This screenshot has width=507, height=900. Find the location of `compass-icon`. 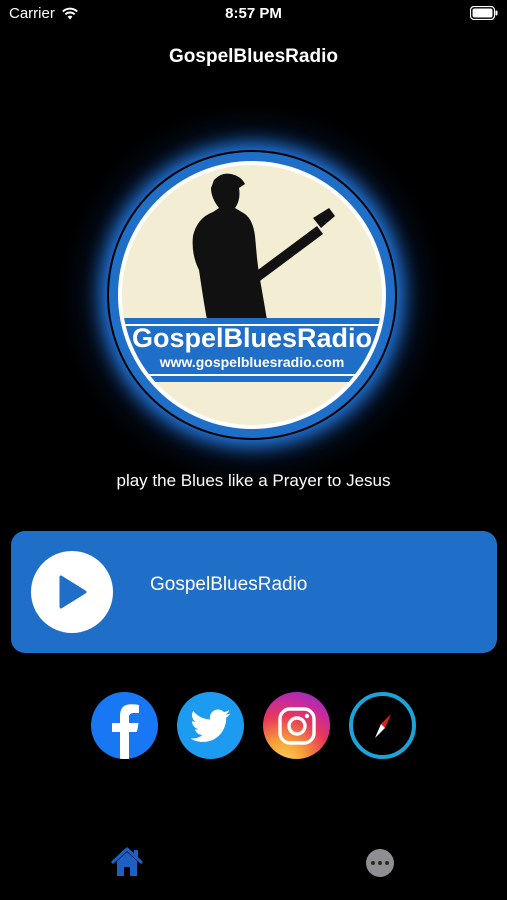

compass-icon is located at coordinates (382, 725).